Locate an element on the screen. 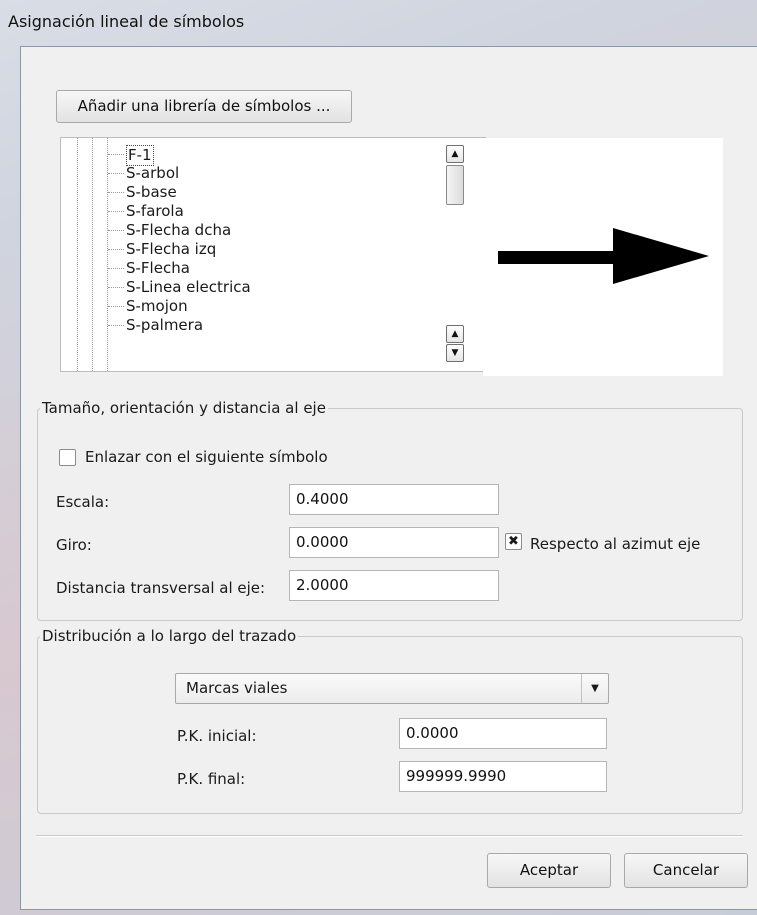  list-item: S-mojon is located at coordinates (148, 306).